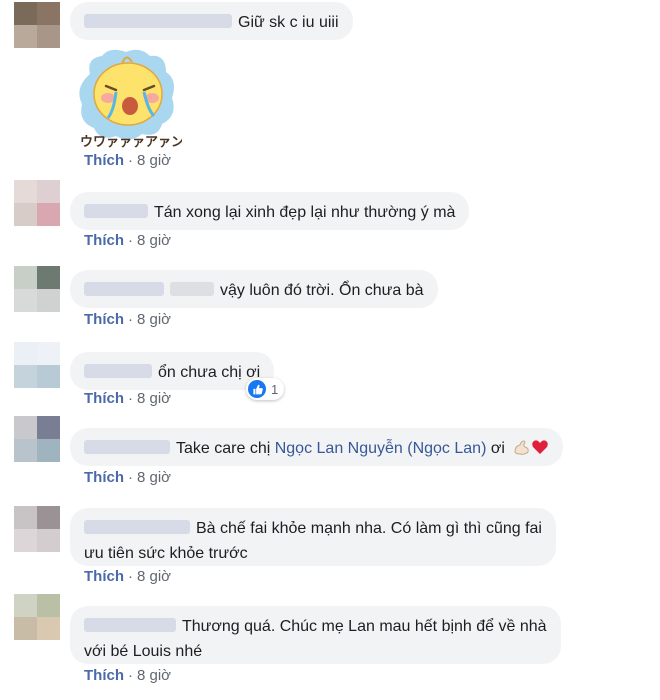  I want to click on comment-text: Take care chị, so click(225, 448).